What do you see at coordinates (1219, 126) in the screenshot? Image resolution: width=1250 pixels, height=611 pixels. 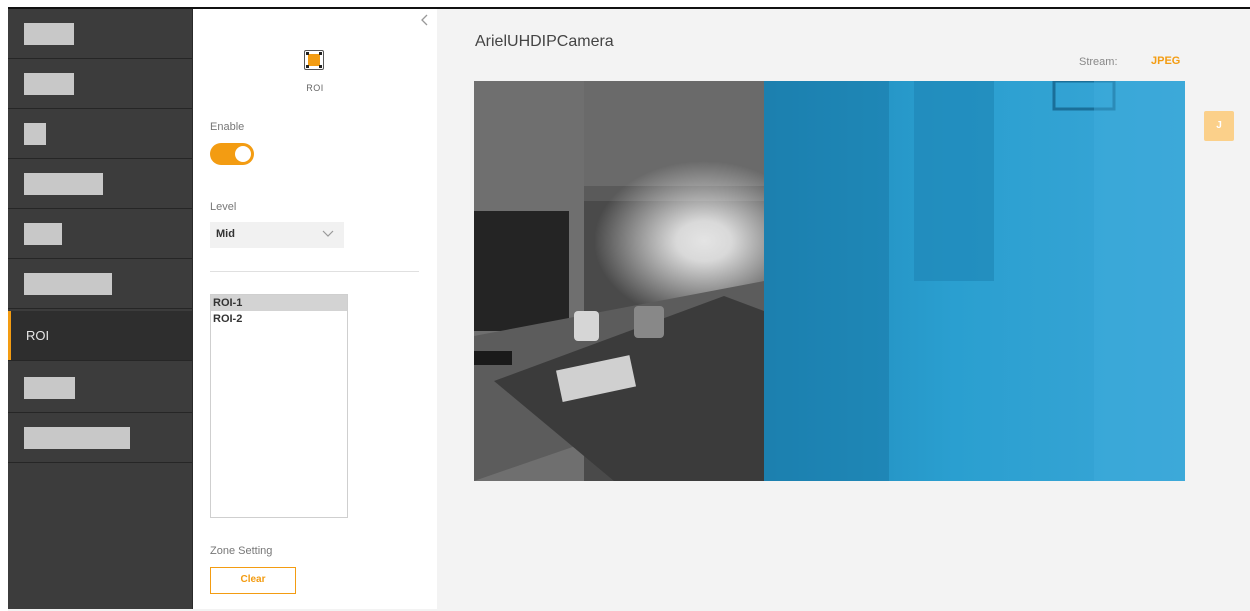 I see `side-action-button: J` at bounding box center [1219, 126].